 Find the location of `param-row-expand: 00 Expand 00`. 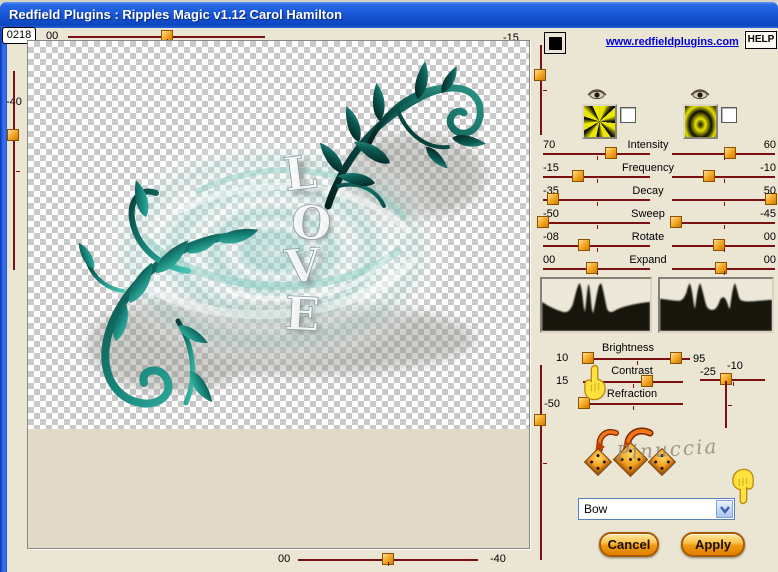

param-row-expand: 00 Expand 00 is located at coordinates (658, 265).